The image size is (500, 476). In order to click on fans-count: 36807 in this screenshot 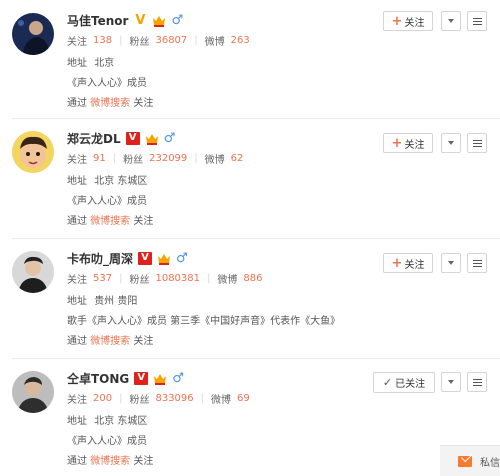, I will do `click(171, 40)`.